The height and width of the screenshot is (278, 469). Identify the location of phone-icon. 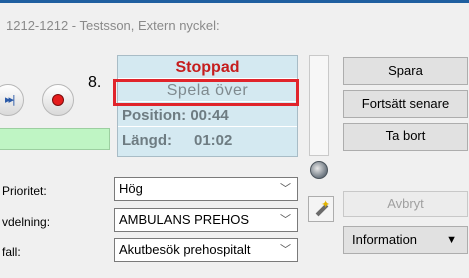
(319, 170).